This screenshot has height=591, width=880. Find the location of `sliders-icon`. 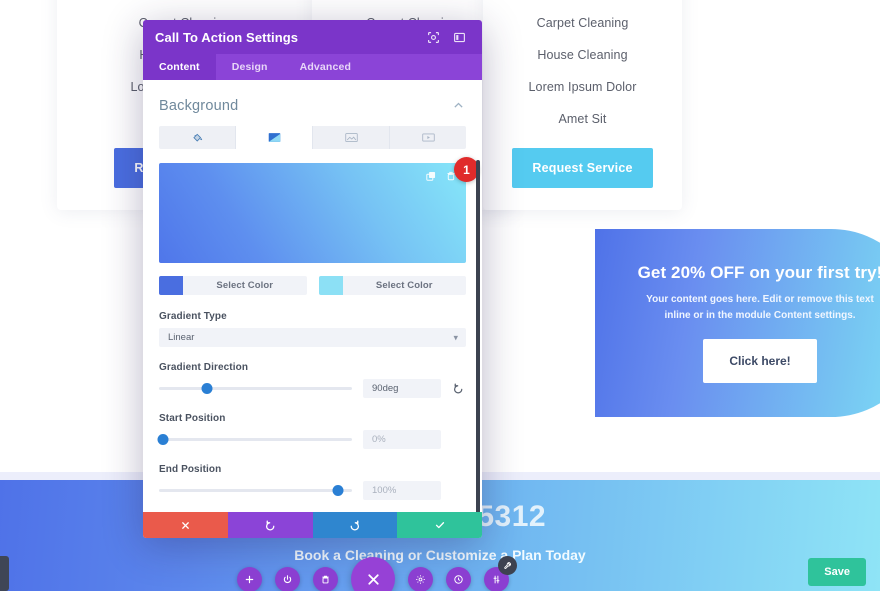

sliders-icon is located at coordinates (496, 579).